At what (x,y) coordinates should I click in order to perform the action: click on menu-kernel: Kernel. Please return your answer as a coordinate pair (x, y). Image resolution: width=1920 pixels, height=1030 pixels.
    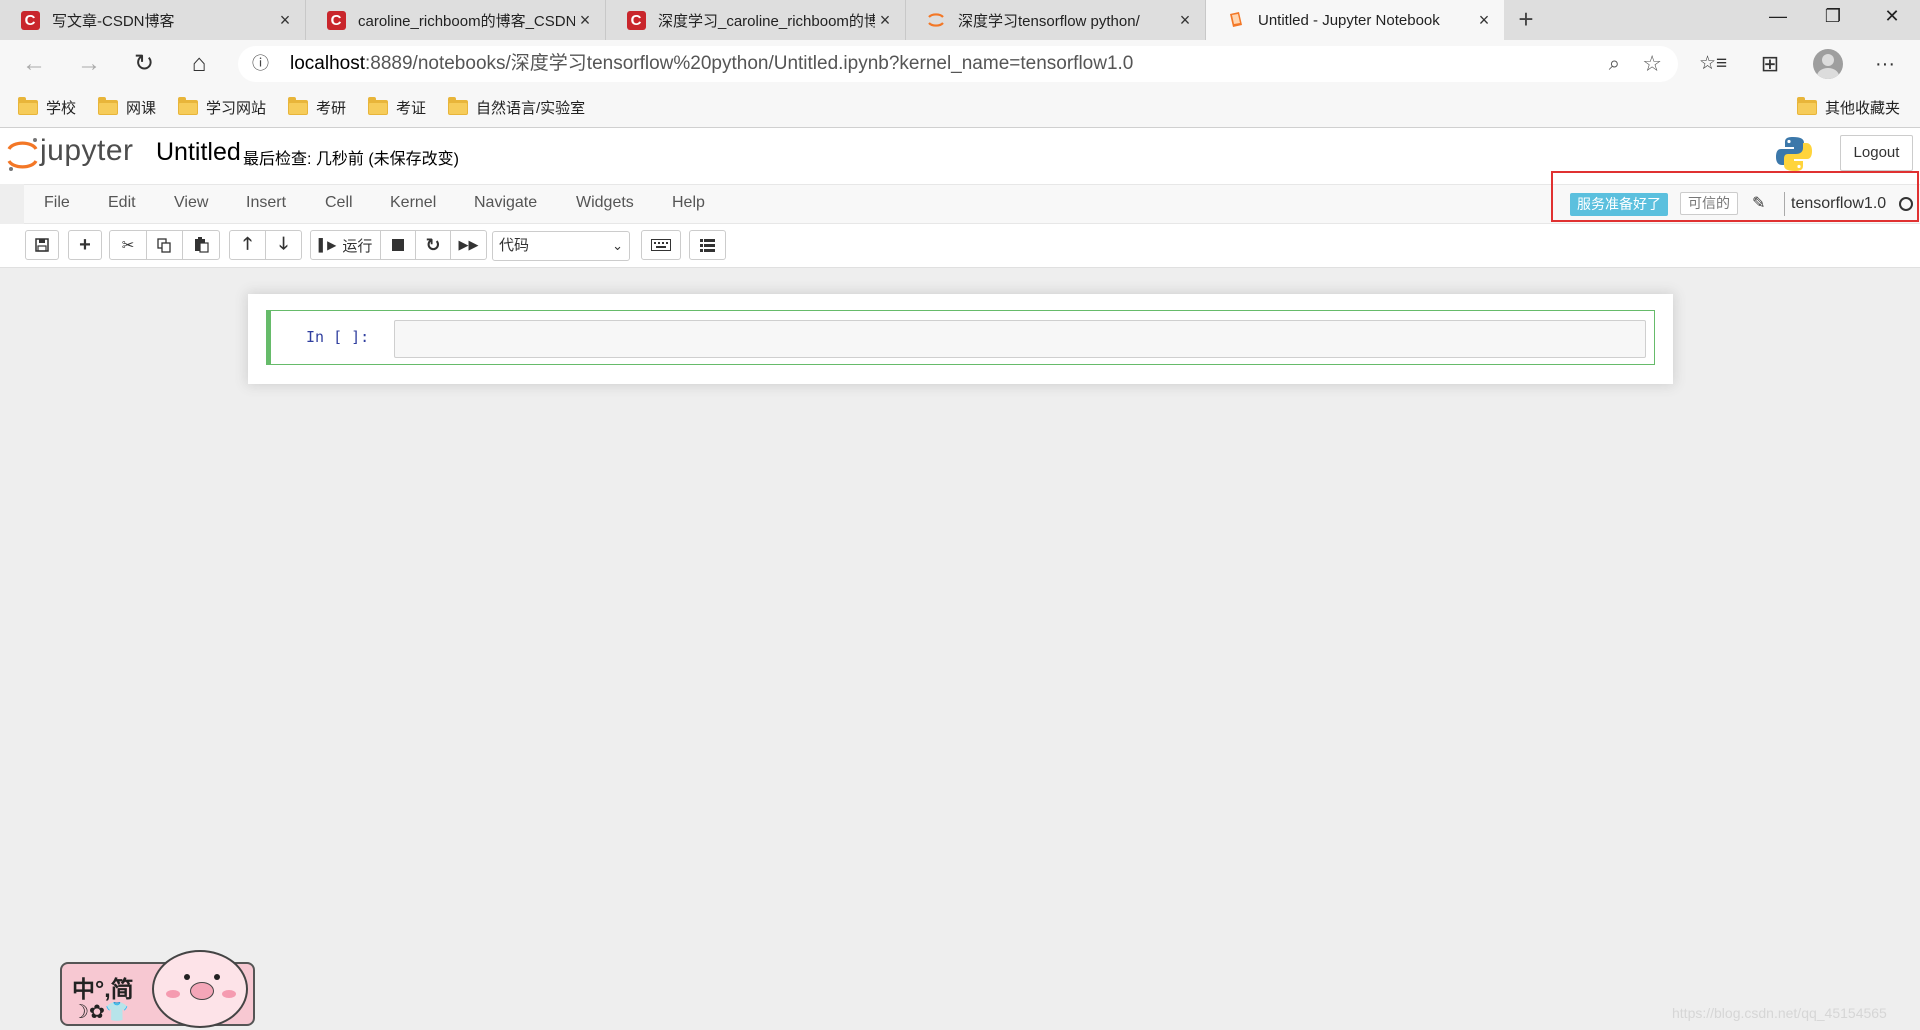
    Looking at the image, I should click on (413, 203).